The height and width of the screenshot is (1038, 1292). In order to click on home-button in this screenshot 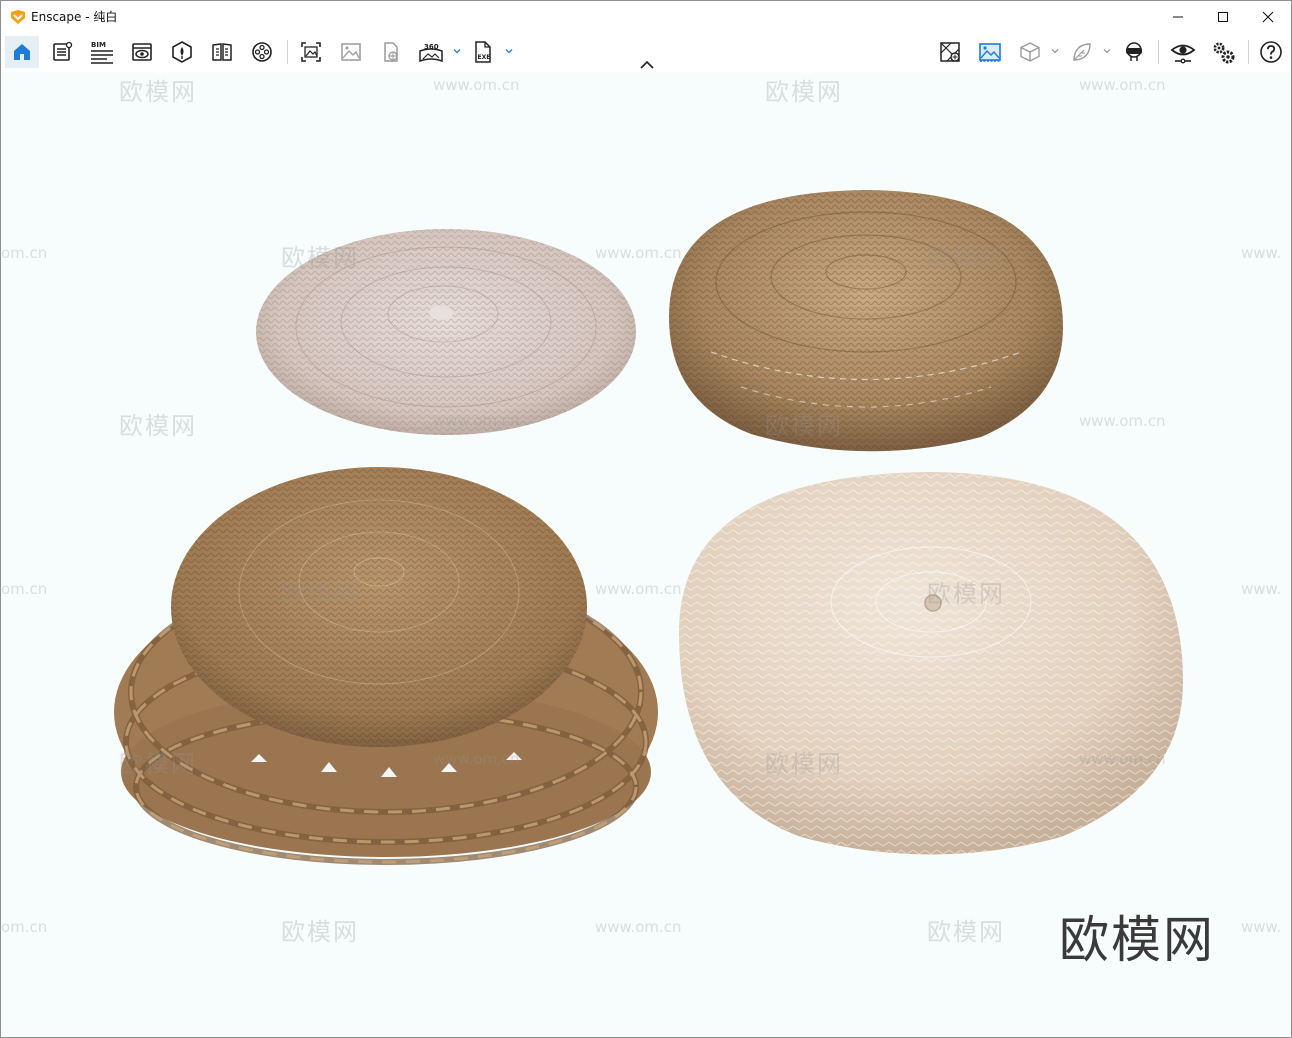, I will do `click(22, 52)`.